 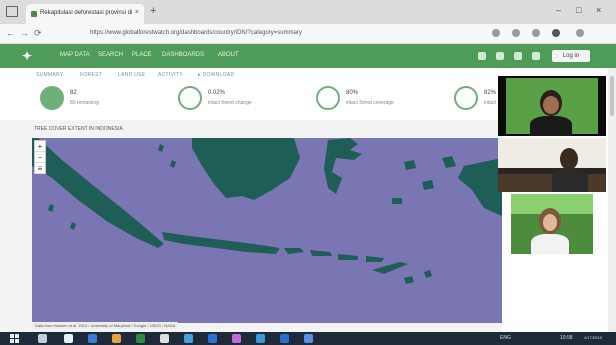 I want to click on land-papua, so click(x=480, y=187).